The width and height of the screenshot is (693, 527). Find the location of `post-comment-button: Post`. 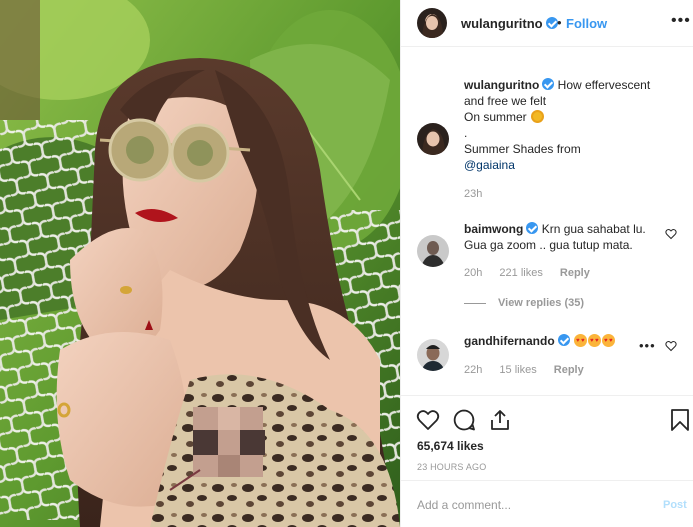

post-comment-button: Post is located at coordinates (675, 505).